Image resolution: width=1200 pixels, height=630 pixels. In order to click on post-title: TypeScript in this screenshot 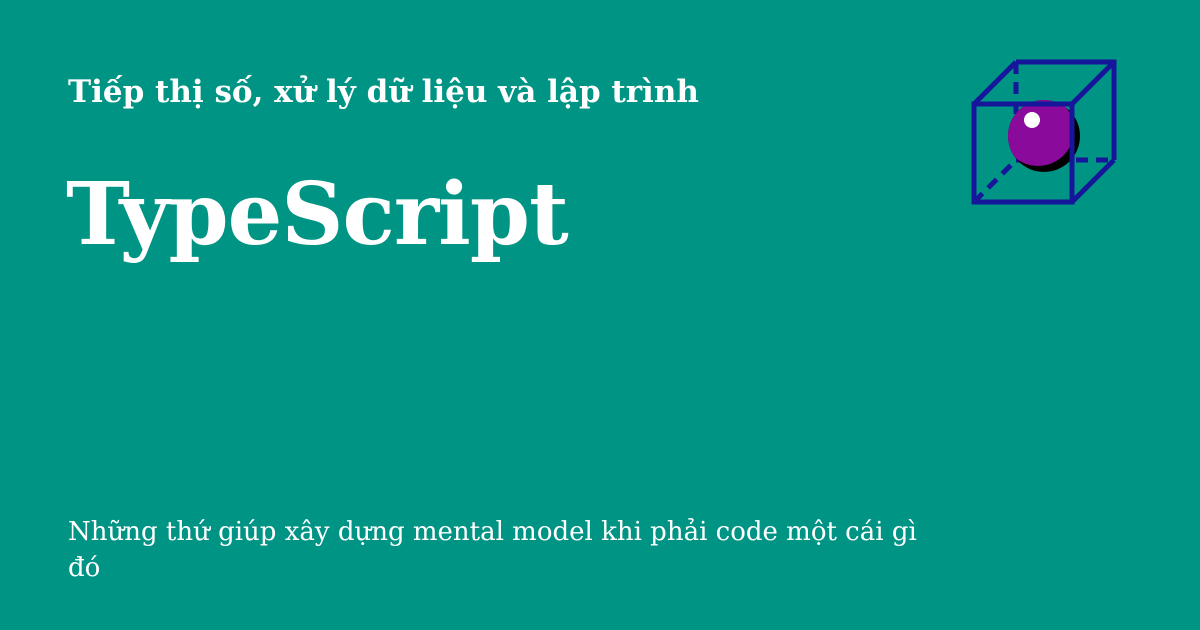, I will do `click(317, 214)`.